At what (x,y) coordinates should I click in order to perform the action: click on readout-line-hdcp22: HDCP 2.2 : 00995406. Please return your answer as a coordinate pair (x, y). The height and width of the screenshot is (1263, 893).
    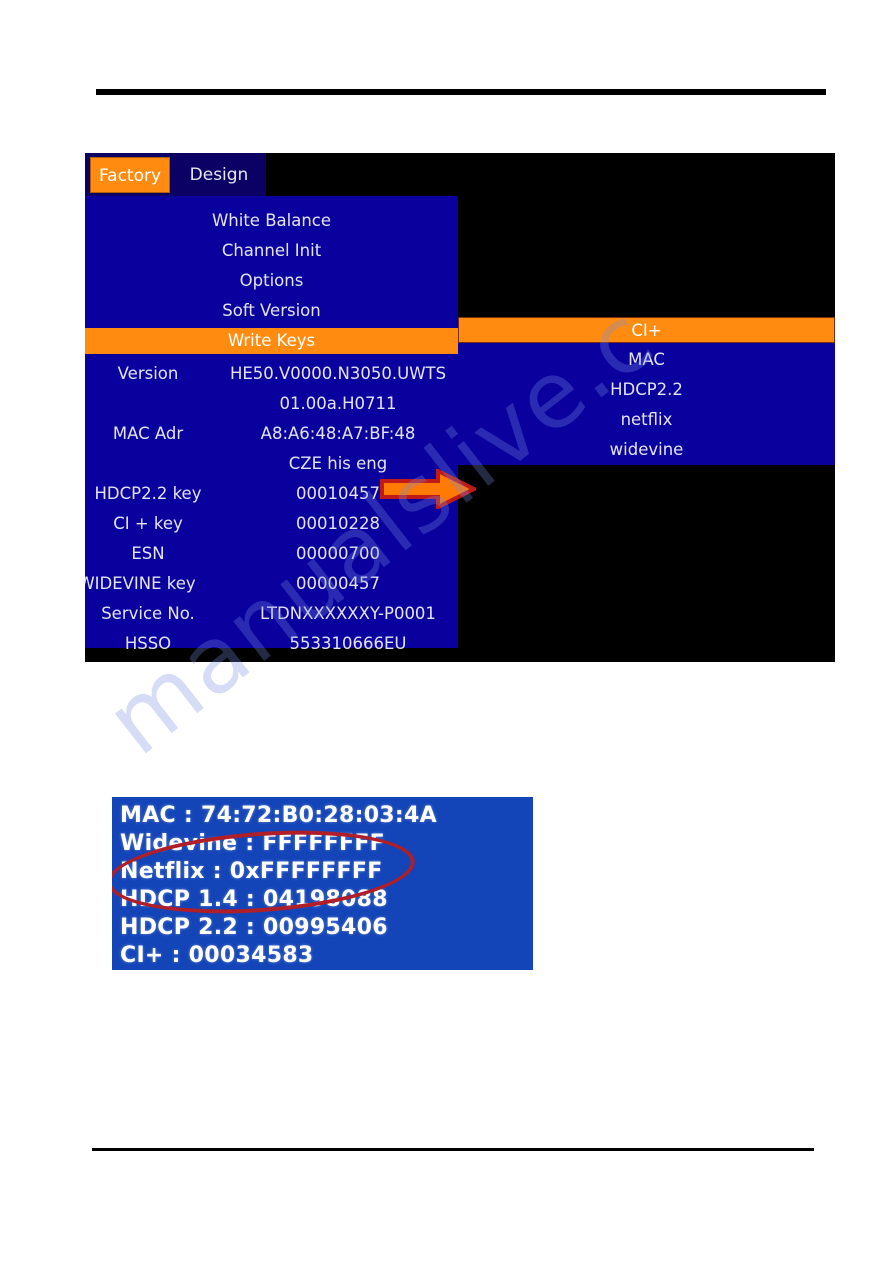
    Looking at the image, I should click on (254, 927).